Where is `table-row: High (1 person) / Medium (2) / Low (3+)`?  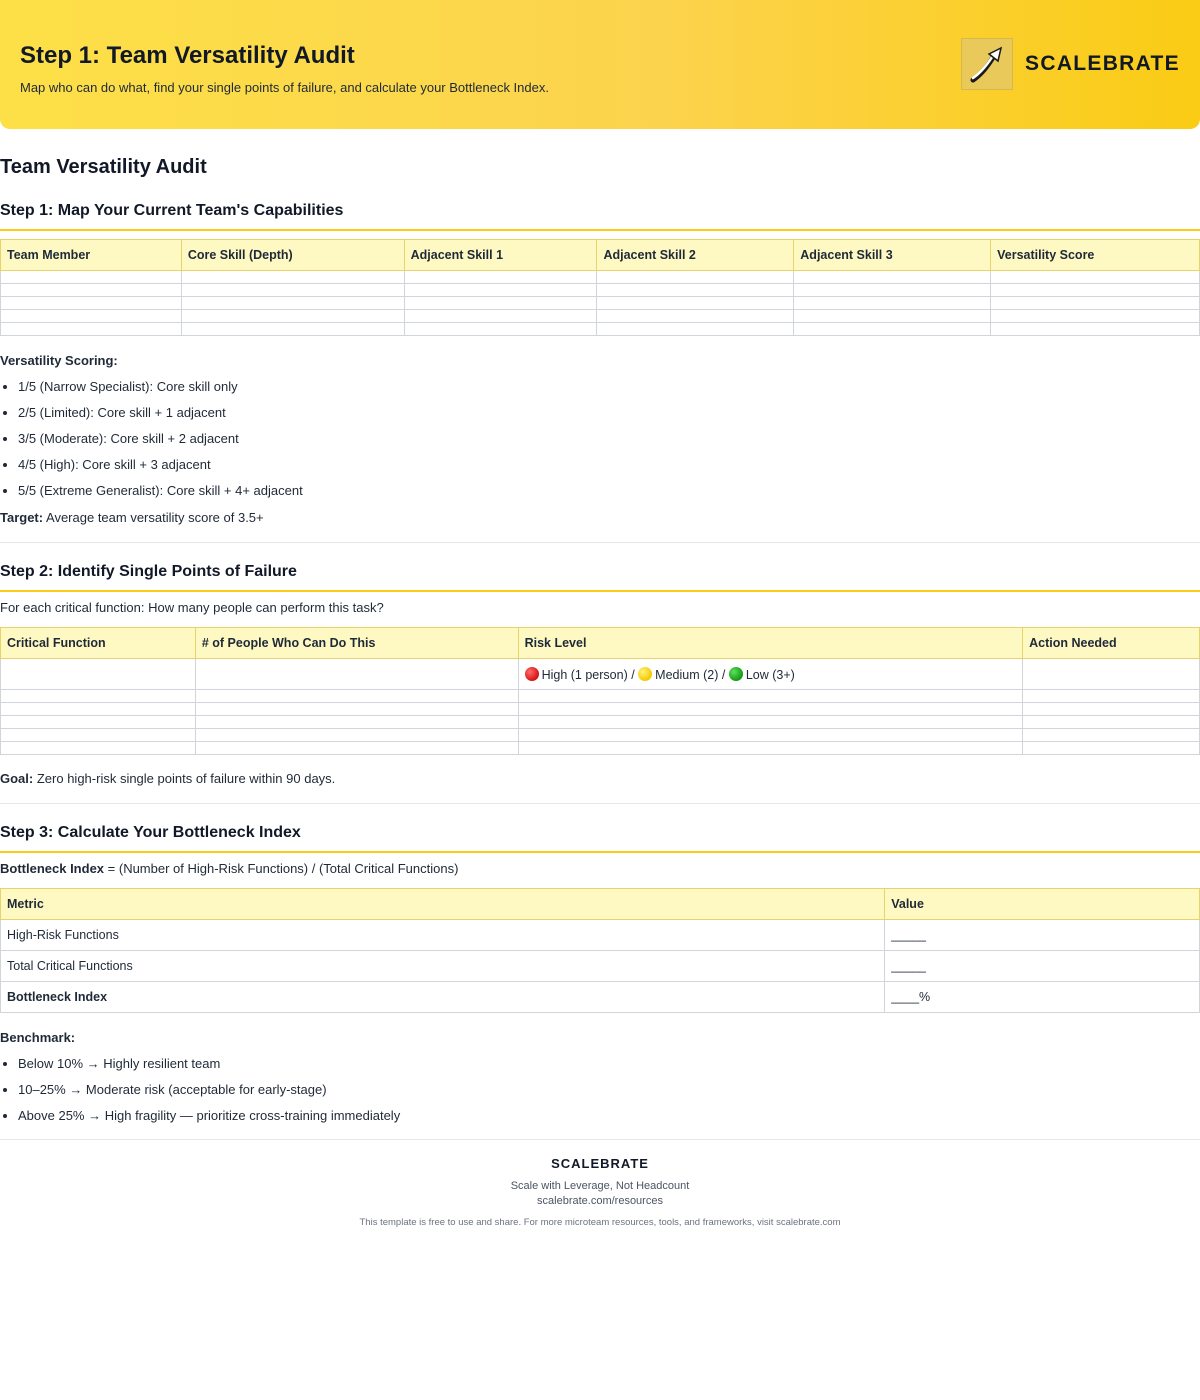 table-row: High (1 person) / Medium (2) / Low (3+) is located at coordinates (600, 674).